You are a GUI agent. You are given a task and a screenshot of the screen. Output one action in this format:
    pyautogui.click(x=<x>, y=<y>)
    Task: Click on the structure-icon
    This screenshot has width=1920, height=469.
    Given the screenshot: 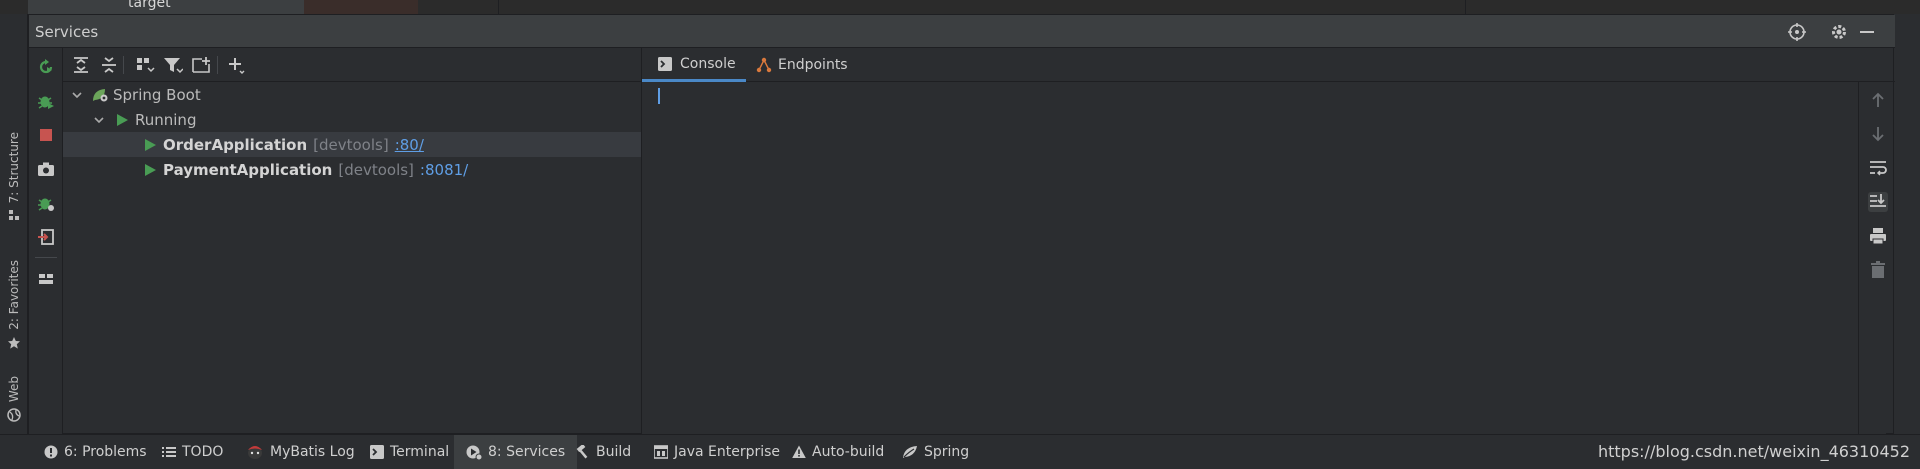 What is the action you would take?
    pyautogui.click(x=14, y=215)
    